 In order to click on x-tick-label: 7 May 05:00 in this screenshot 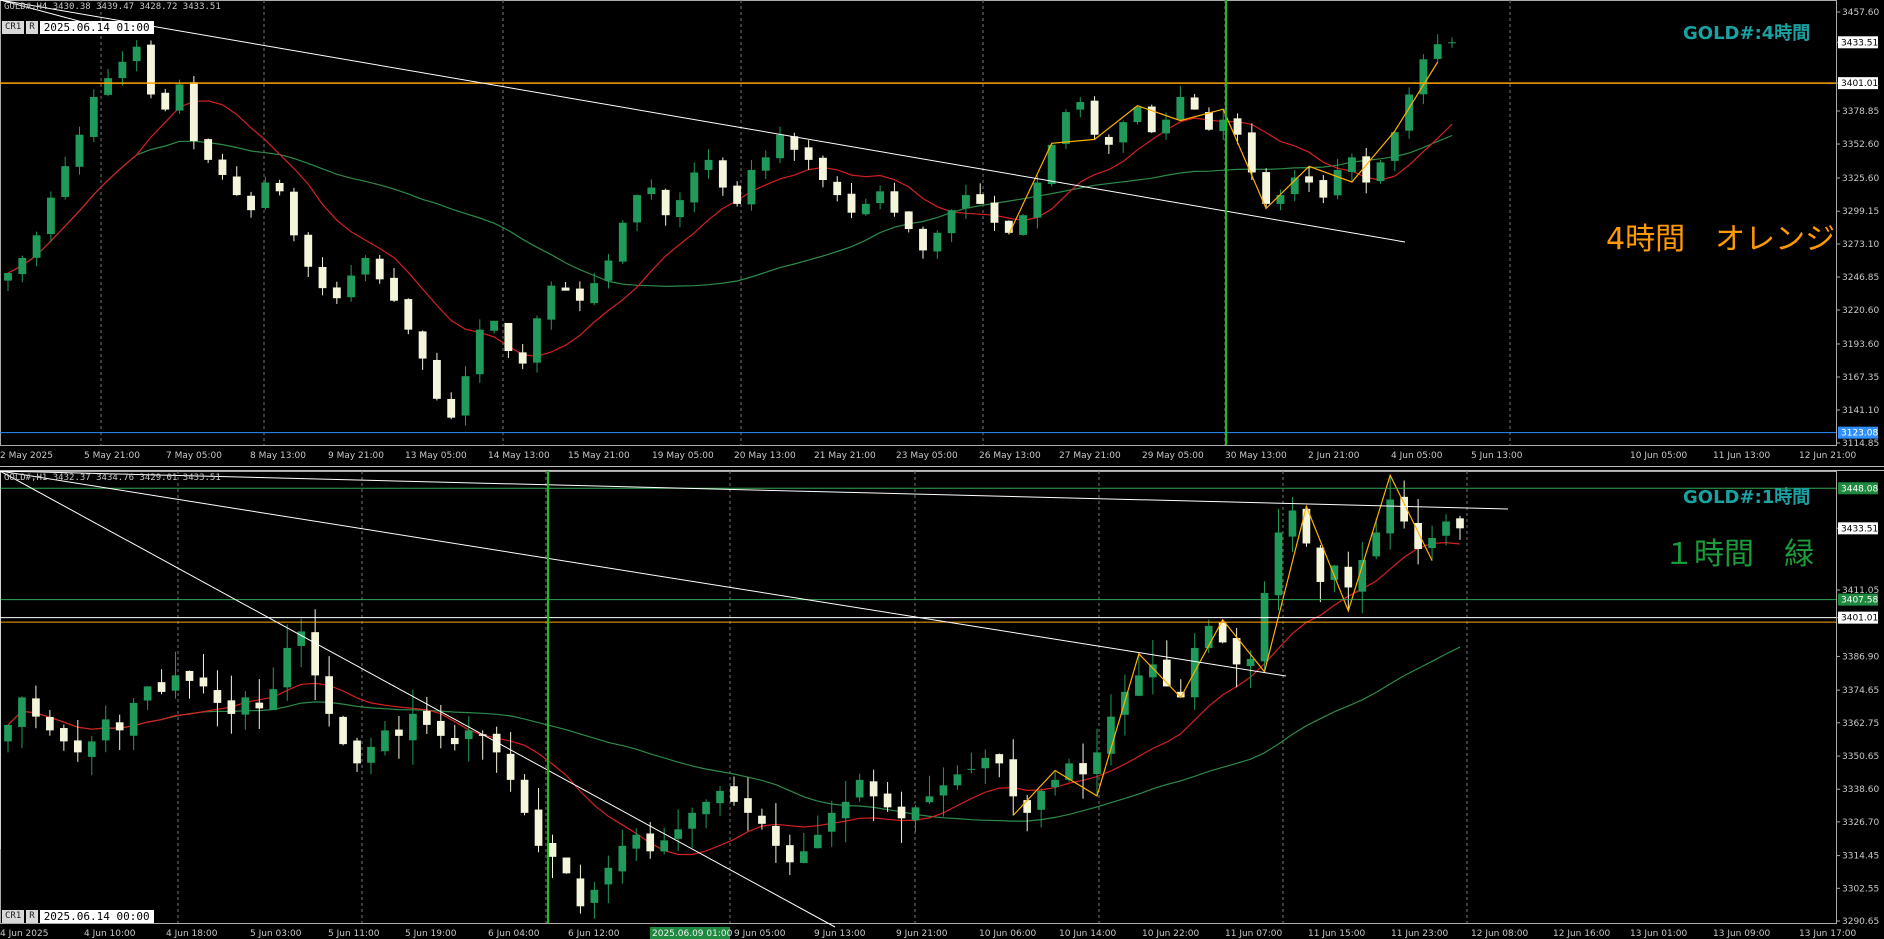, I will do `click(194, 456)`.